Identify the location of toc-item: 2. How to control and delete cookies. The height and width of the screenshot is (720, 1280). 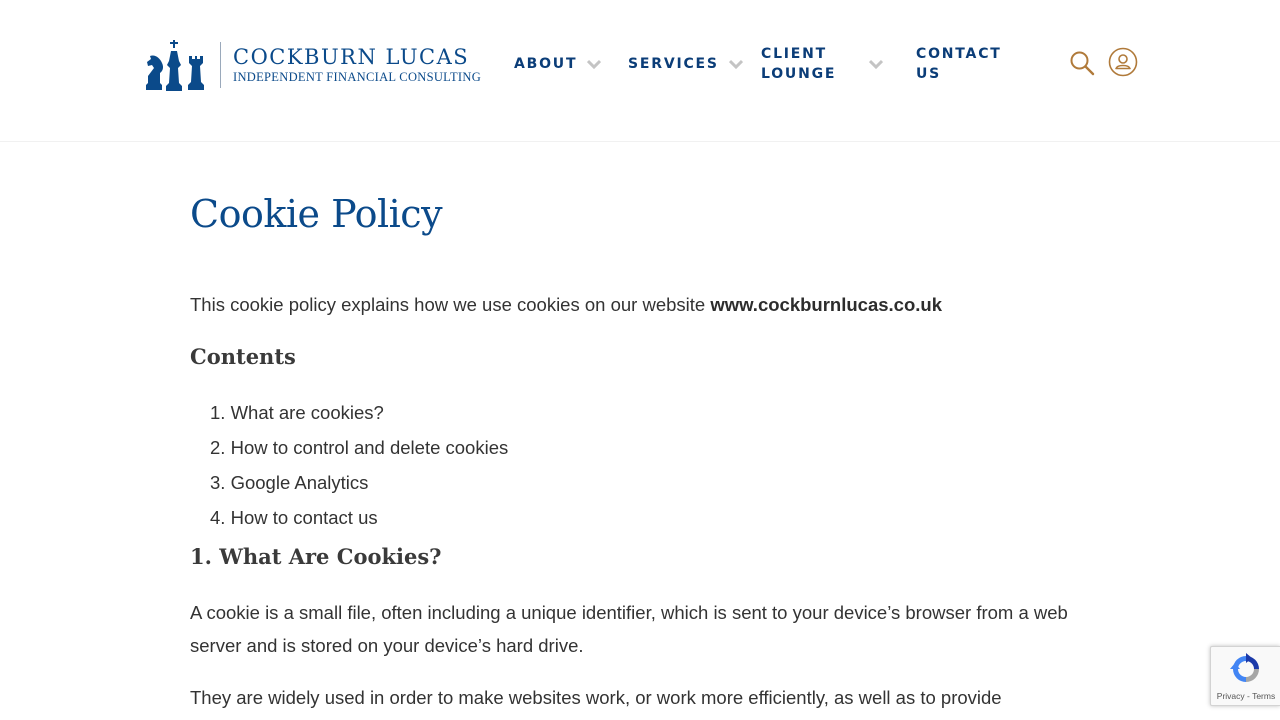
(359, 447).